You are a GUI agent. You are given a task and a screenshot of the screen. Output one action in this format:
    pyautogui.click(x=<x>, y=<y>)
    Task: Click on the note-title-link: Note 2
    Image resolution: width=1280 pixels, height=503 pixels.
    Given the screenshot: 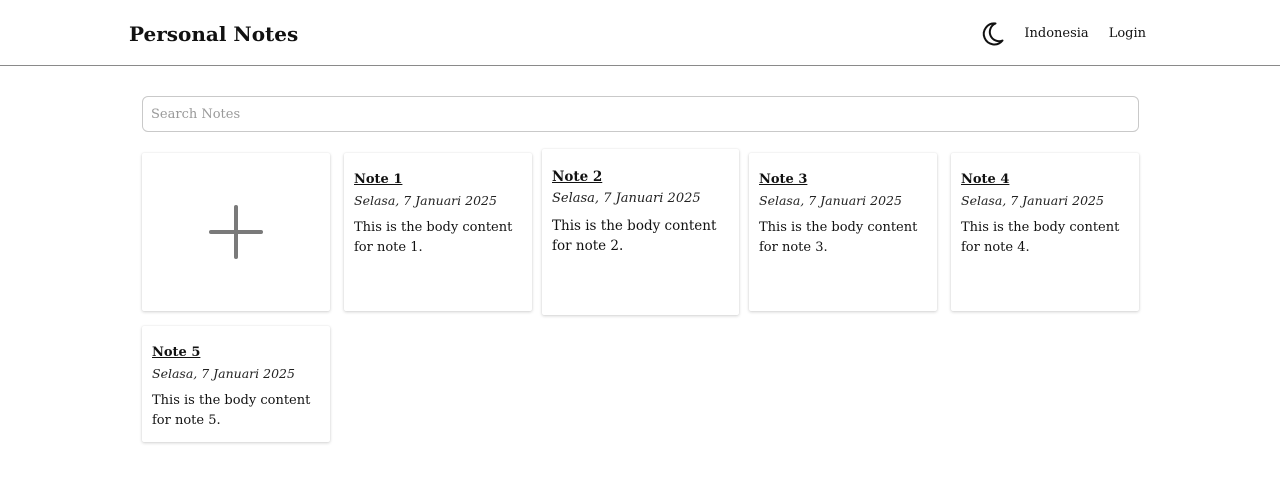 What is the action you would take?
    pyautogui.click(x=640, y=177)
    